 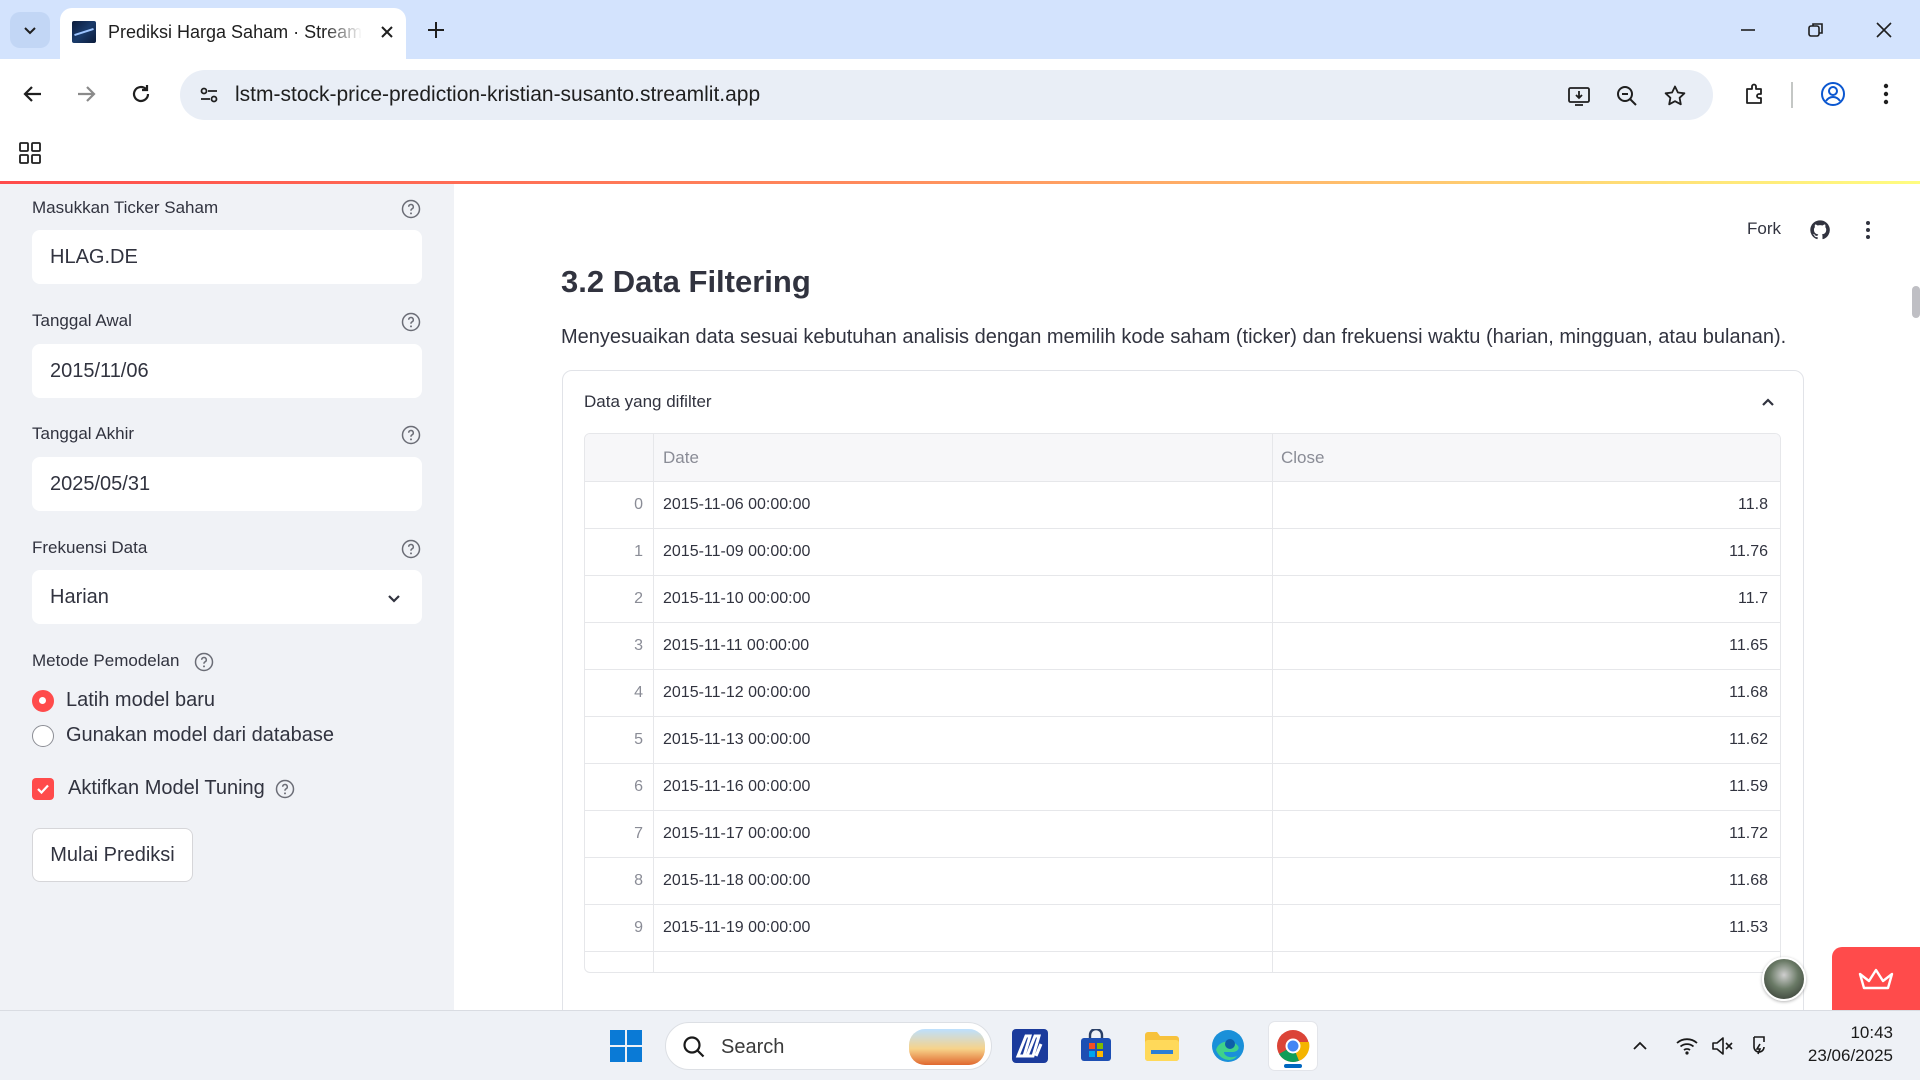 What do you see at coordinates (163, 788) in the screenshot?
I see `tuning-checkbox: Aktifkan Model Tuning` at bounding box center [163, 788].